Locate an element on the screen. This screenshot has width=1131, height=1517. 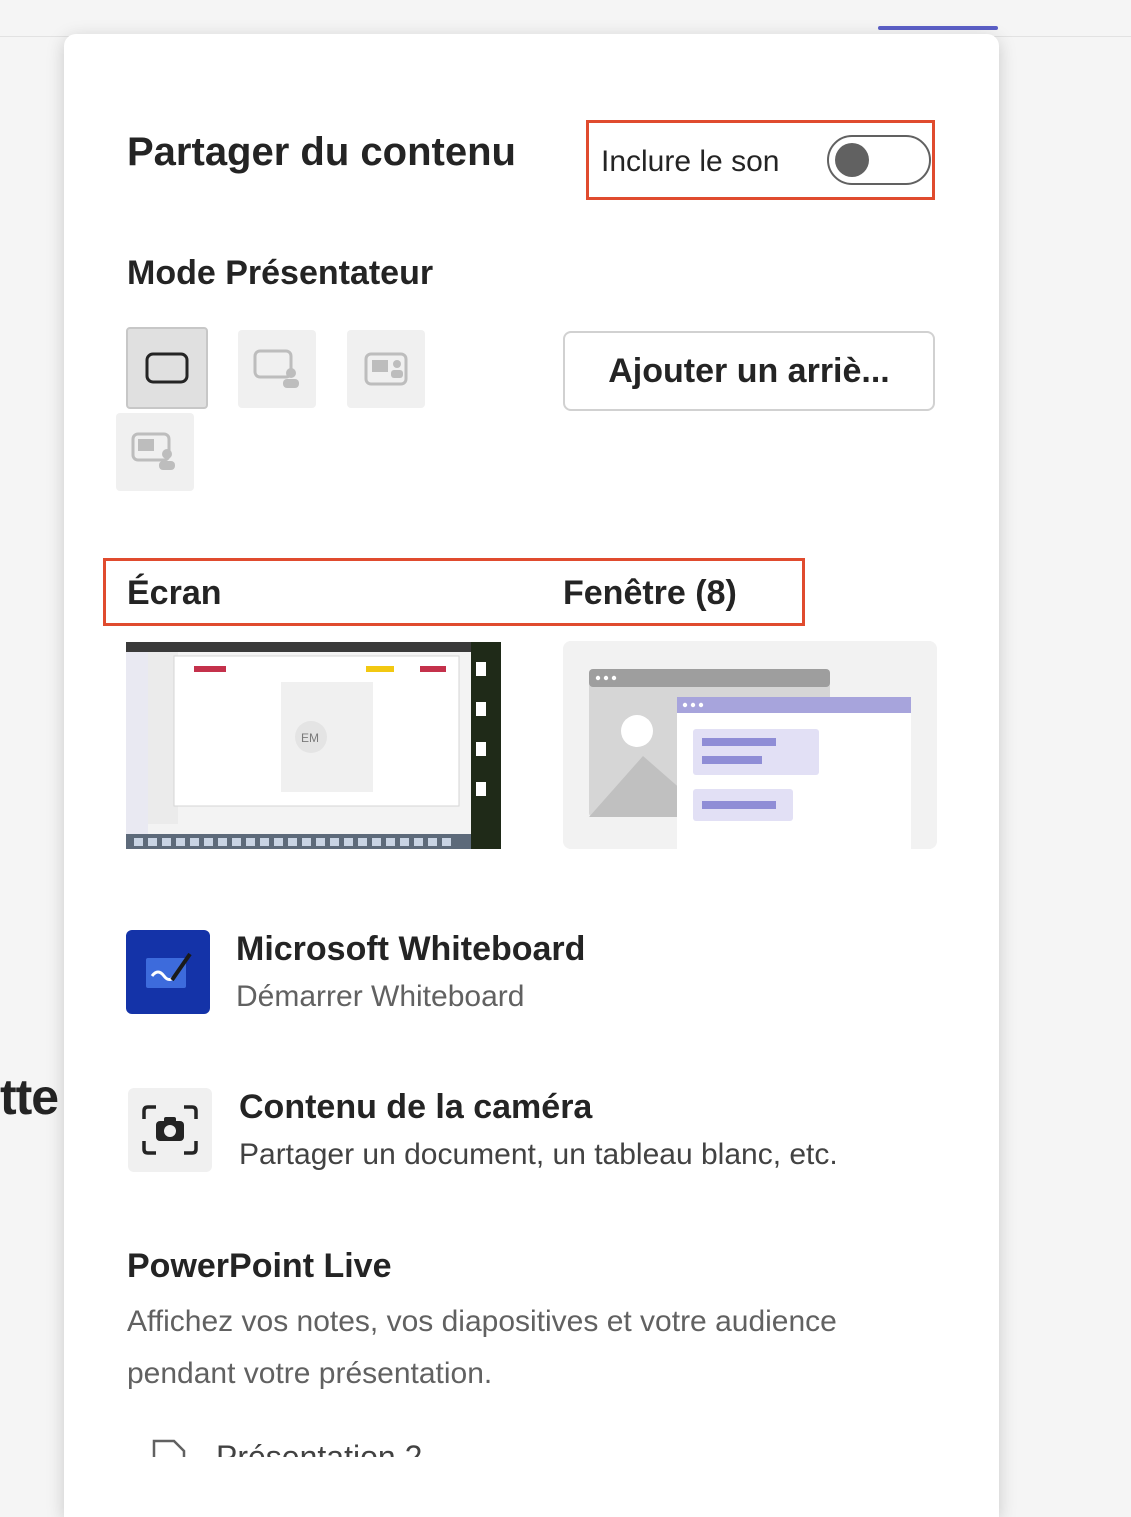
standout-icon is located at coordinates (277, 369).